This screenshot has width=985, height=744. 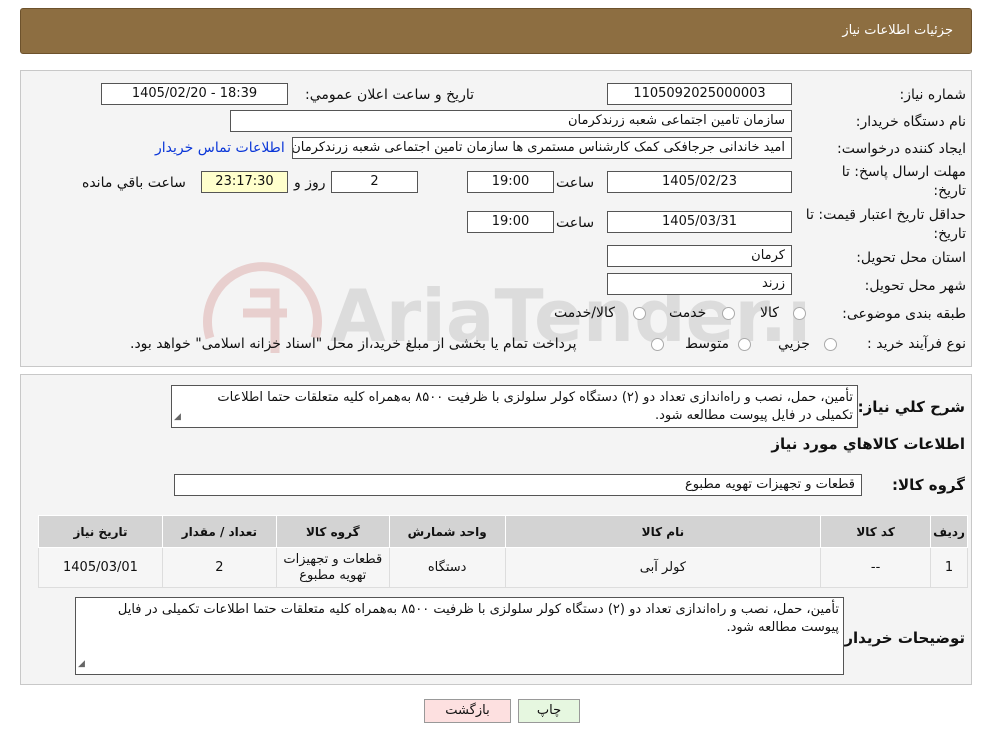 I want to click on city-field: زرند, so click(x=699, y=284).